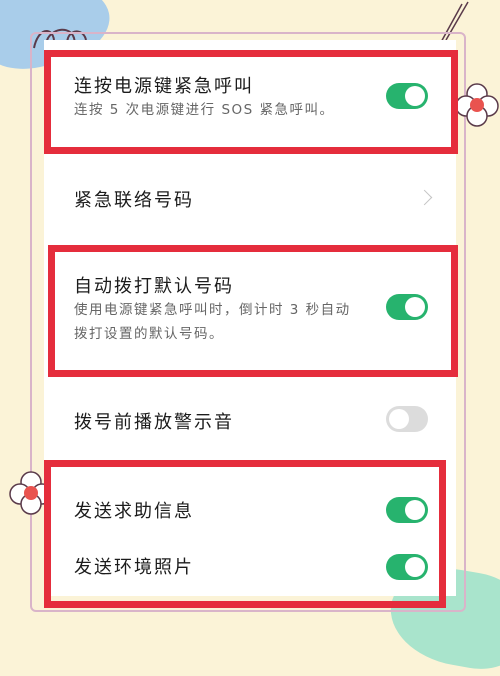 This screenshot has height=676, width=500. What do you see at coordinates (250, 418) in the screenshot?
I see `setting-row-warning-sound: 拨号前播放警示音` at bounding box center [250, 418].